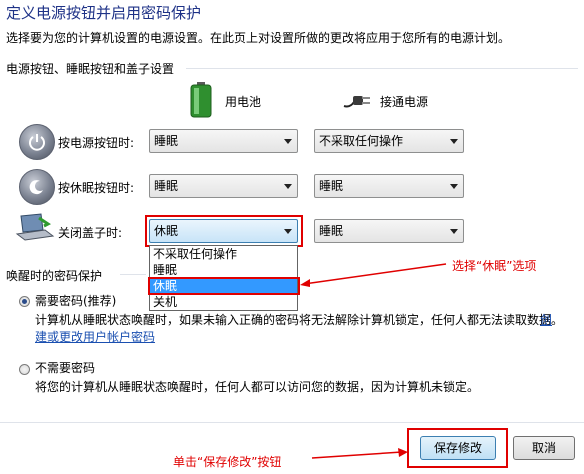  Describe the element at coordinates (90, 69) in the screenshot. I see `power-section-title: 电源按钮、睡眠按钮和盖子设置` at that location.